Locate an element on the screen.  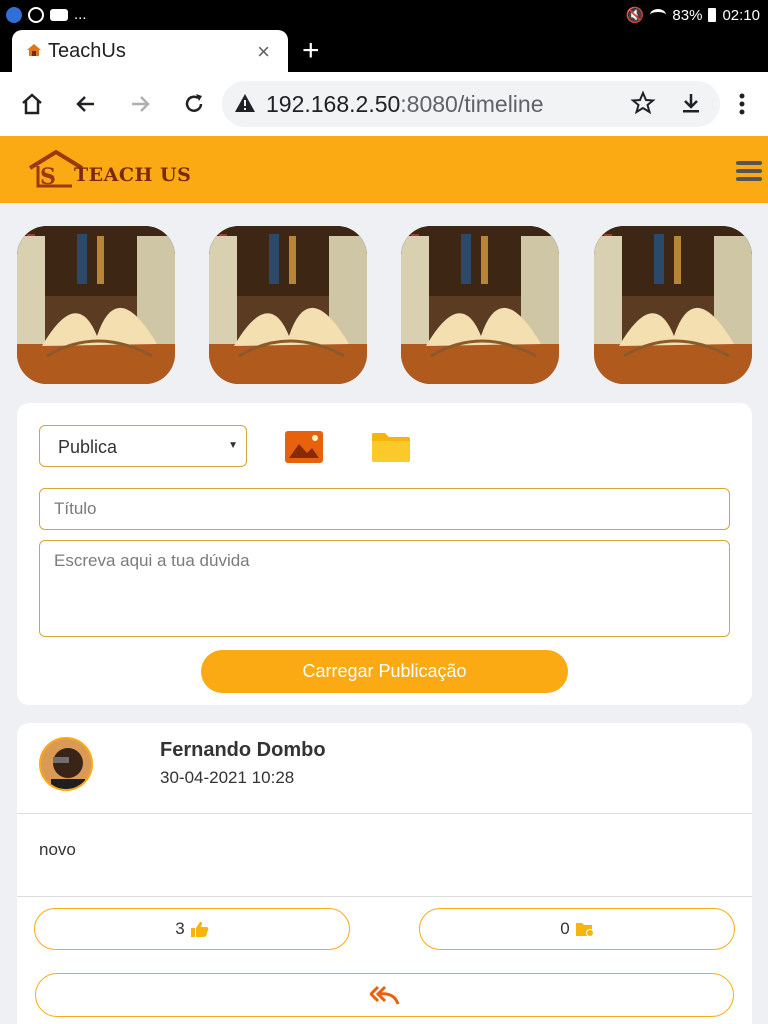
thumbs-up-icon is located at coordinates (199, 929).